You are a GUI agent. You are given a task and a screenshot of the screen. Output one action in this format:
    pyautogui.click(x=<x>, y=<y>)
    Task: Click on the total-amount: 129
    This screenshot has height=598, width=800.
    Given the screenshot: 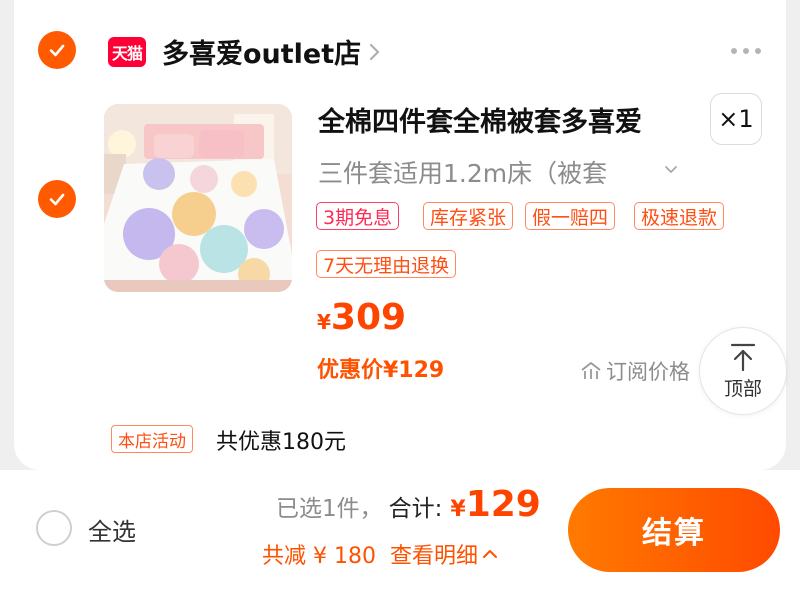 What is the action you would take?
    pyautogui.click(x=503, y=504)
    